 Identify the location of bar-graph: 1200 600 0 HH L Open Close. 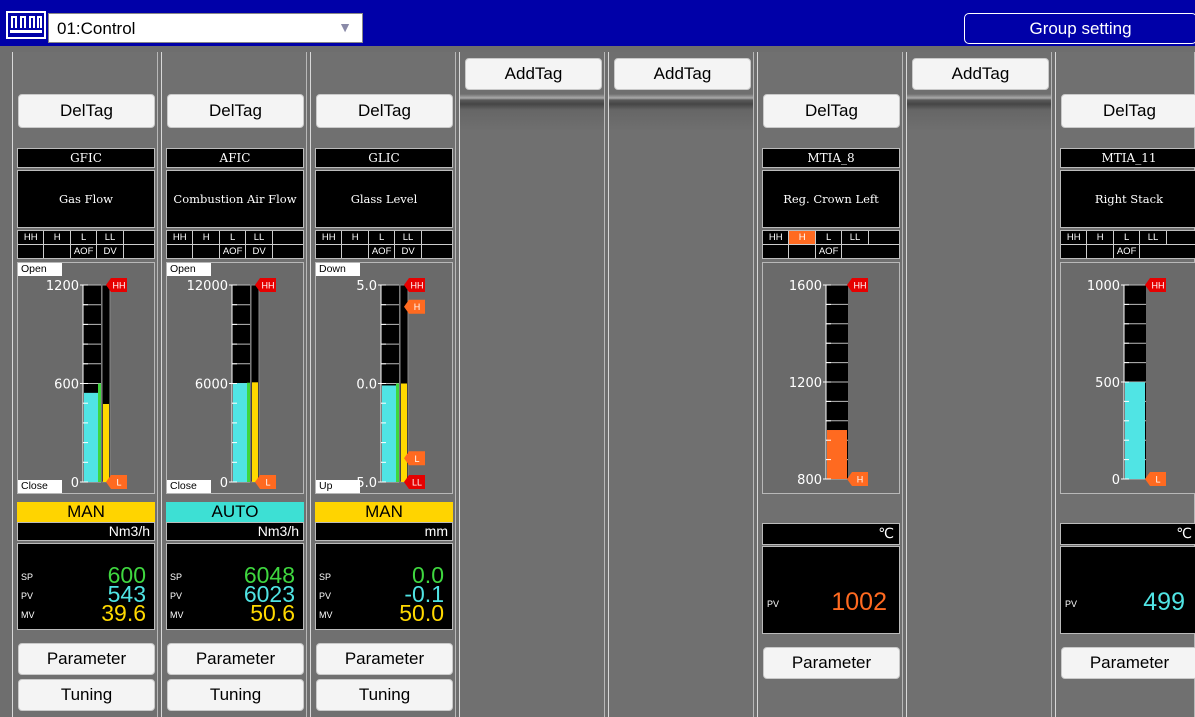
(86, 378).